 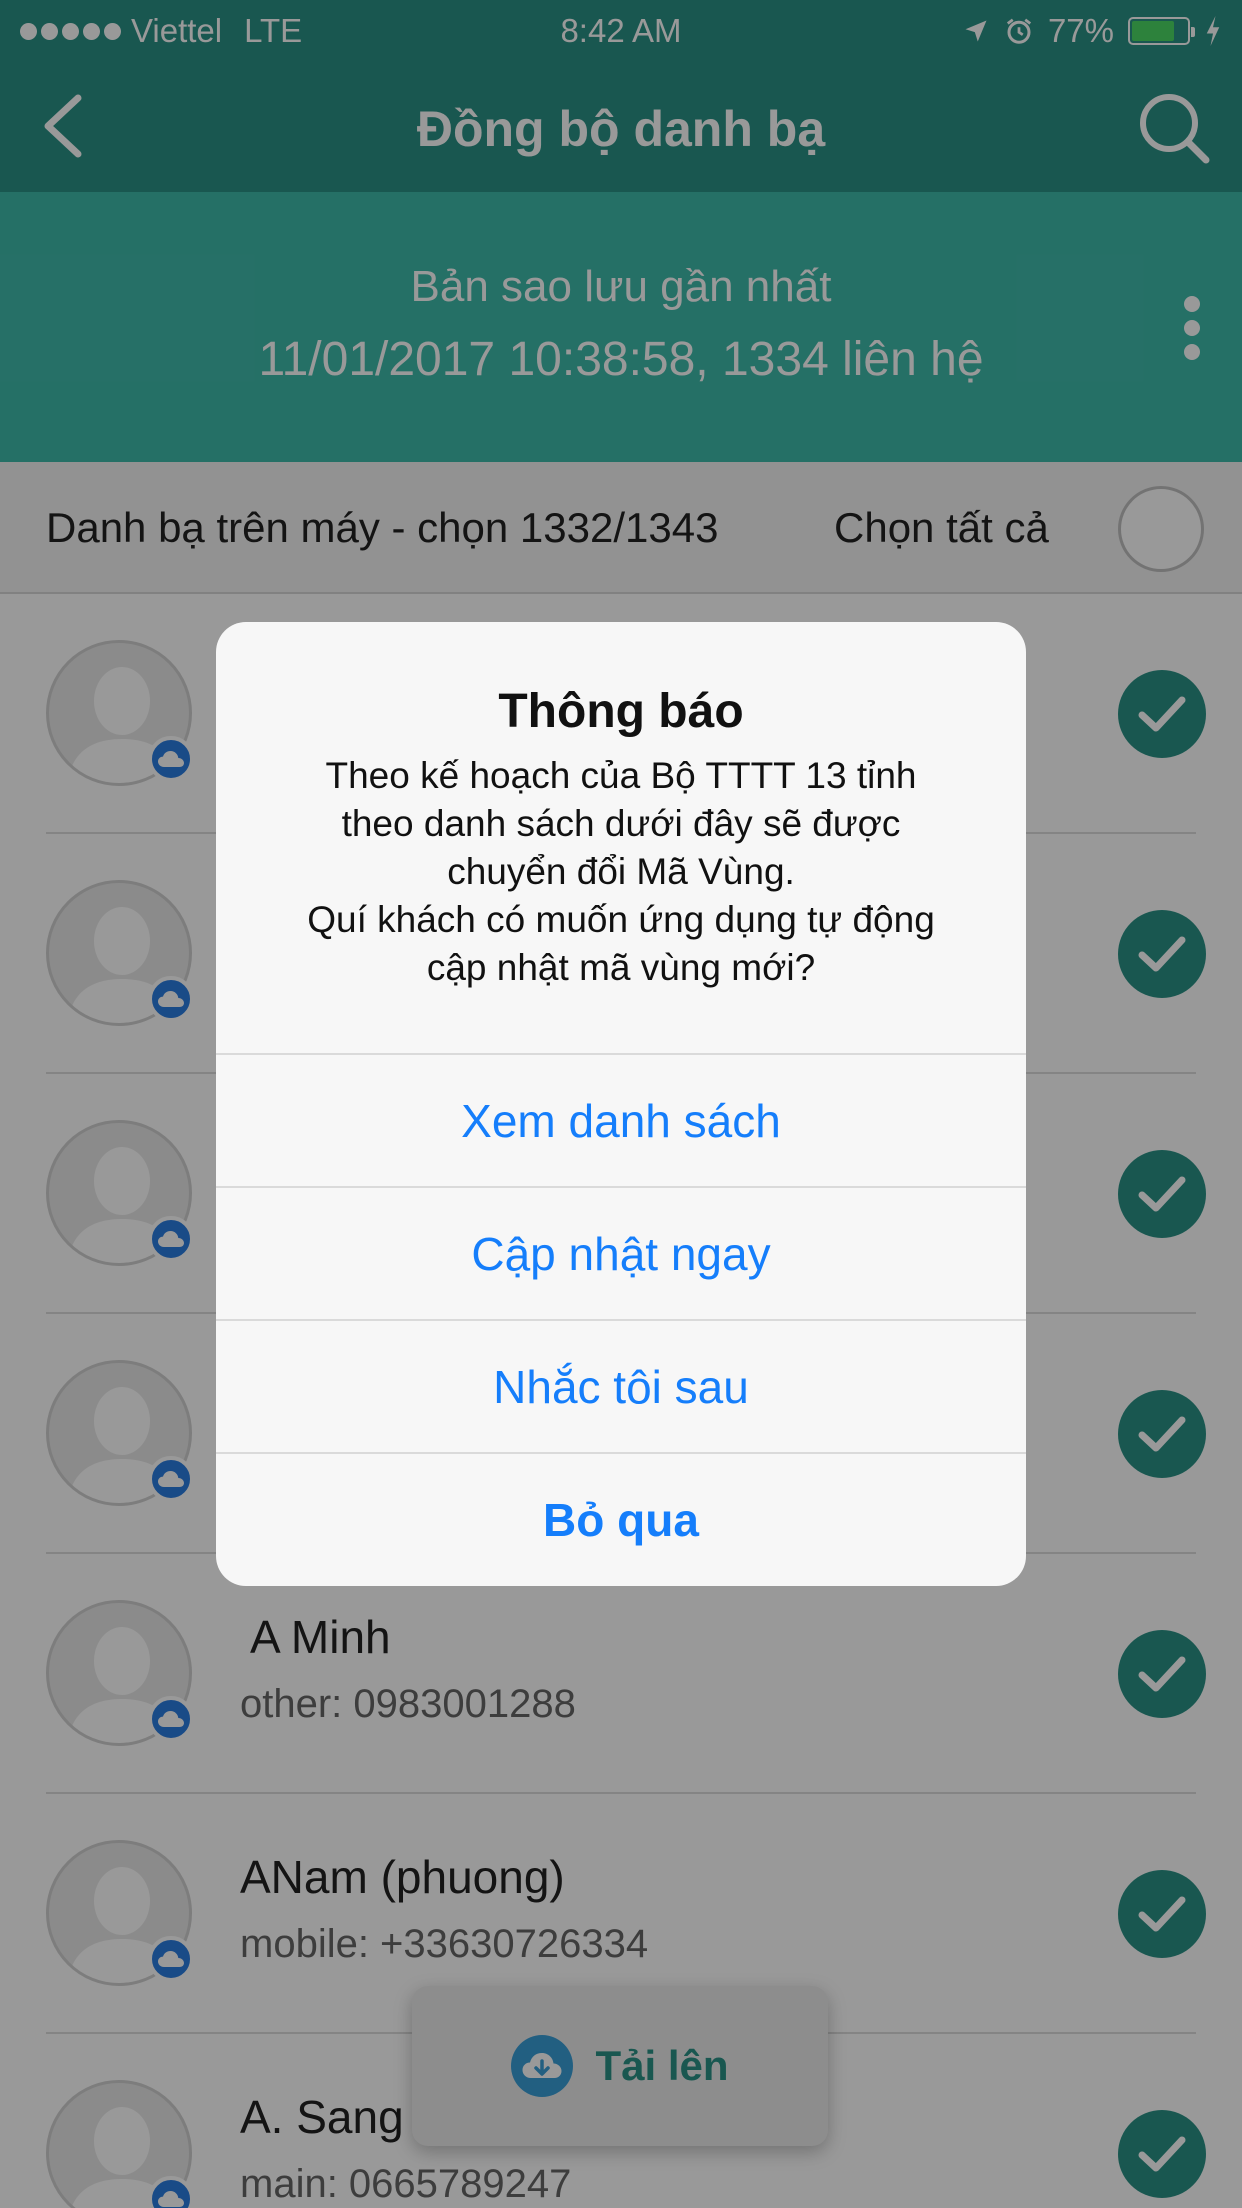 What do you see at coordinates (621, 1518) in the screenshot?
I see `skip-button: Bỏ qua` at bounding box center [621, 1518].